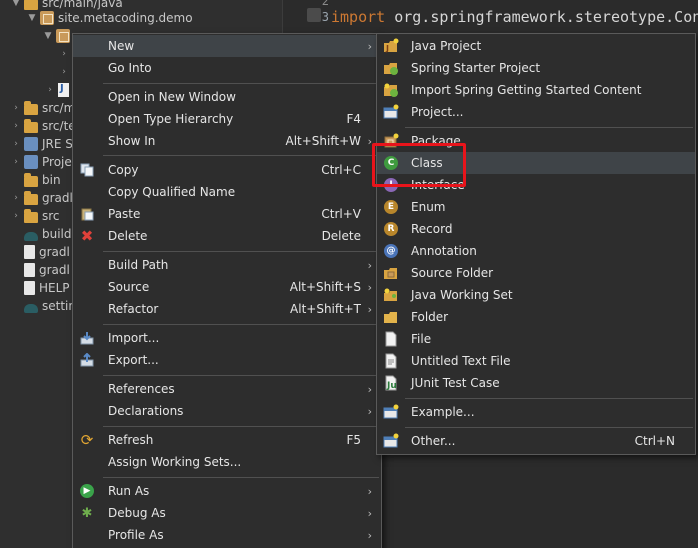  What do you see at coordinates (227, 97) in the screenshot?
I see `menu-item-open-new-window: Open in New Window` at bounding box center [227, 97].